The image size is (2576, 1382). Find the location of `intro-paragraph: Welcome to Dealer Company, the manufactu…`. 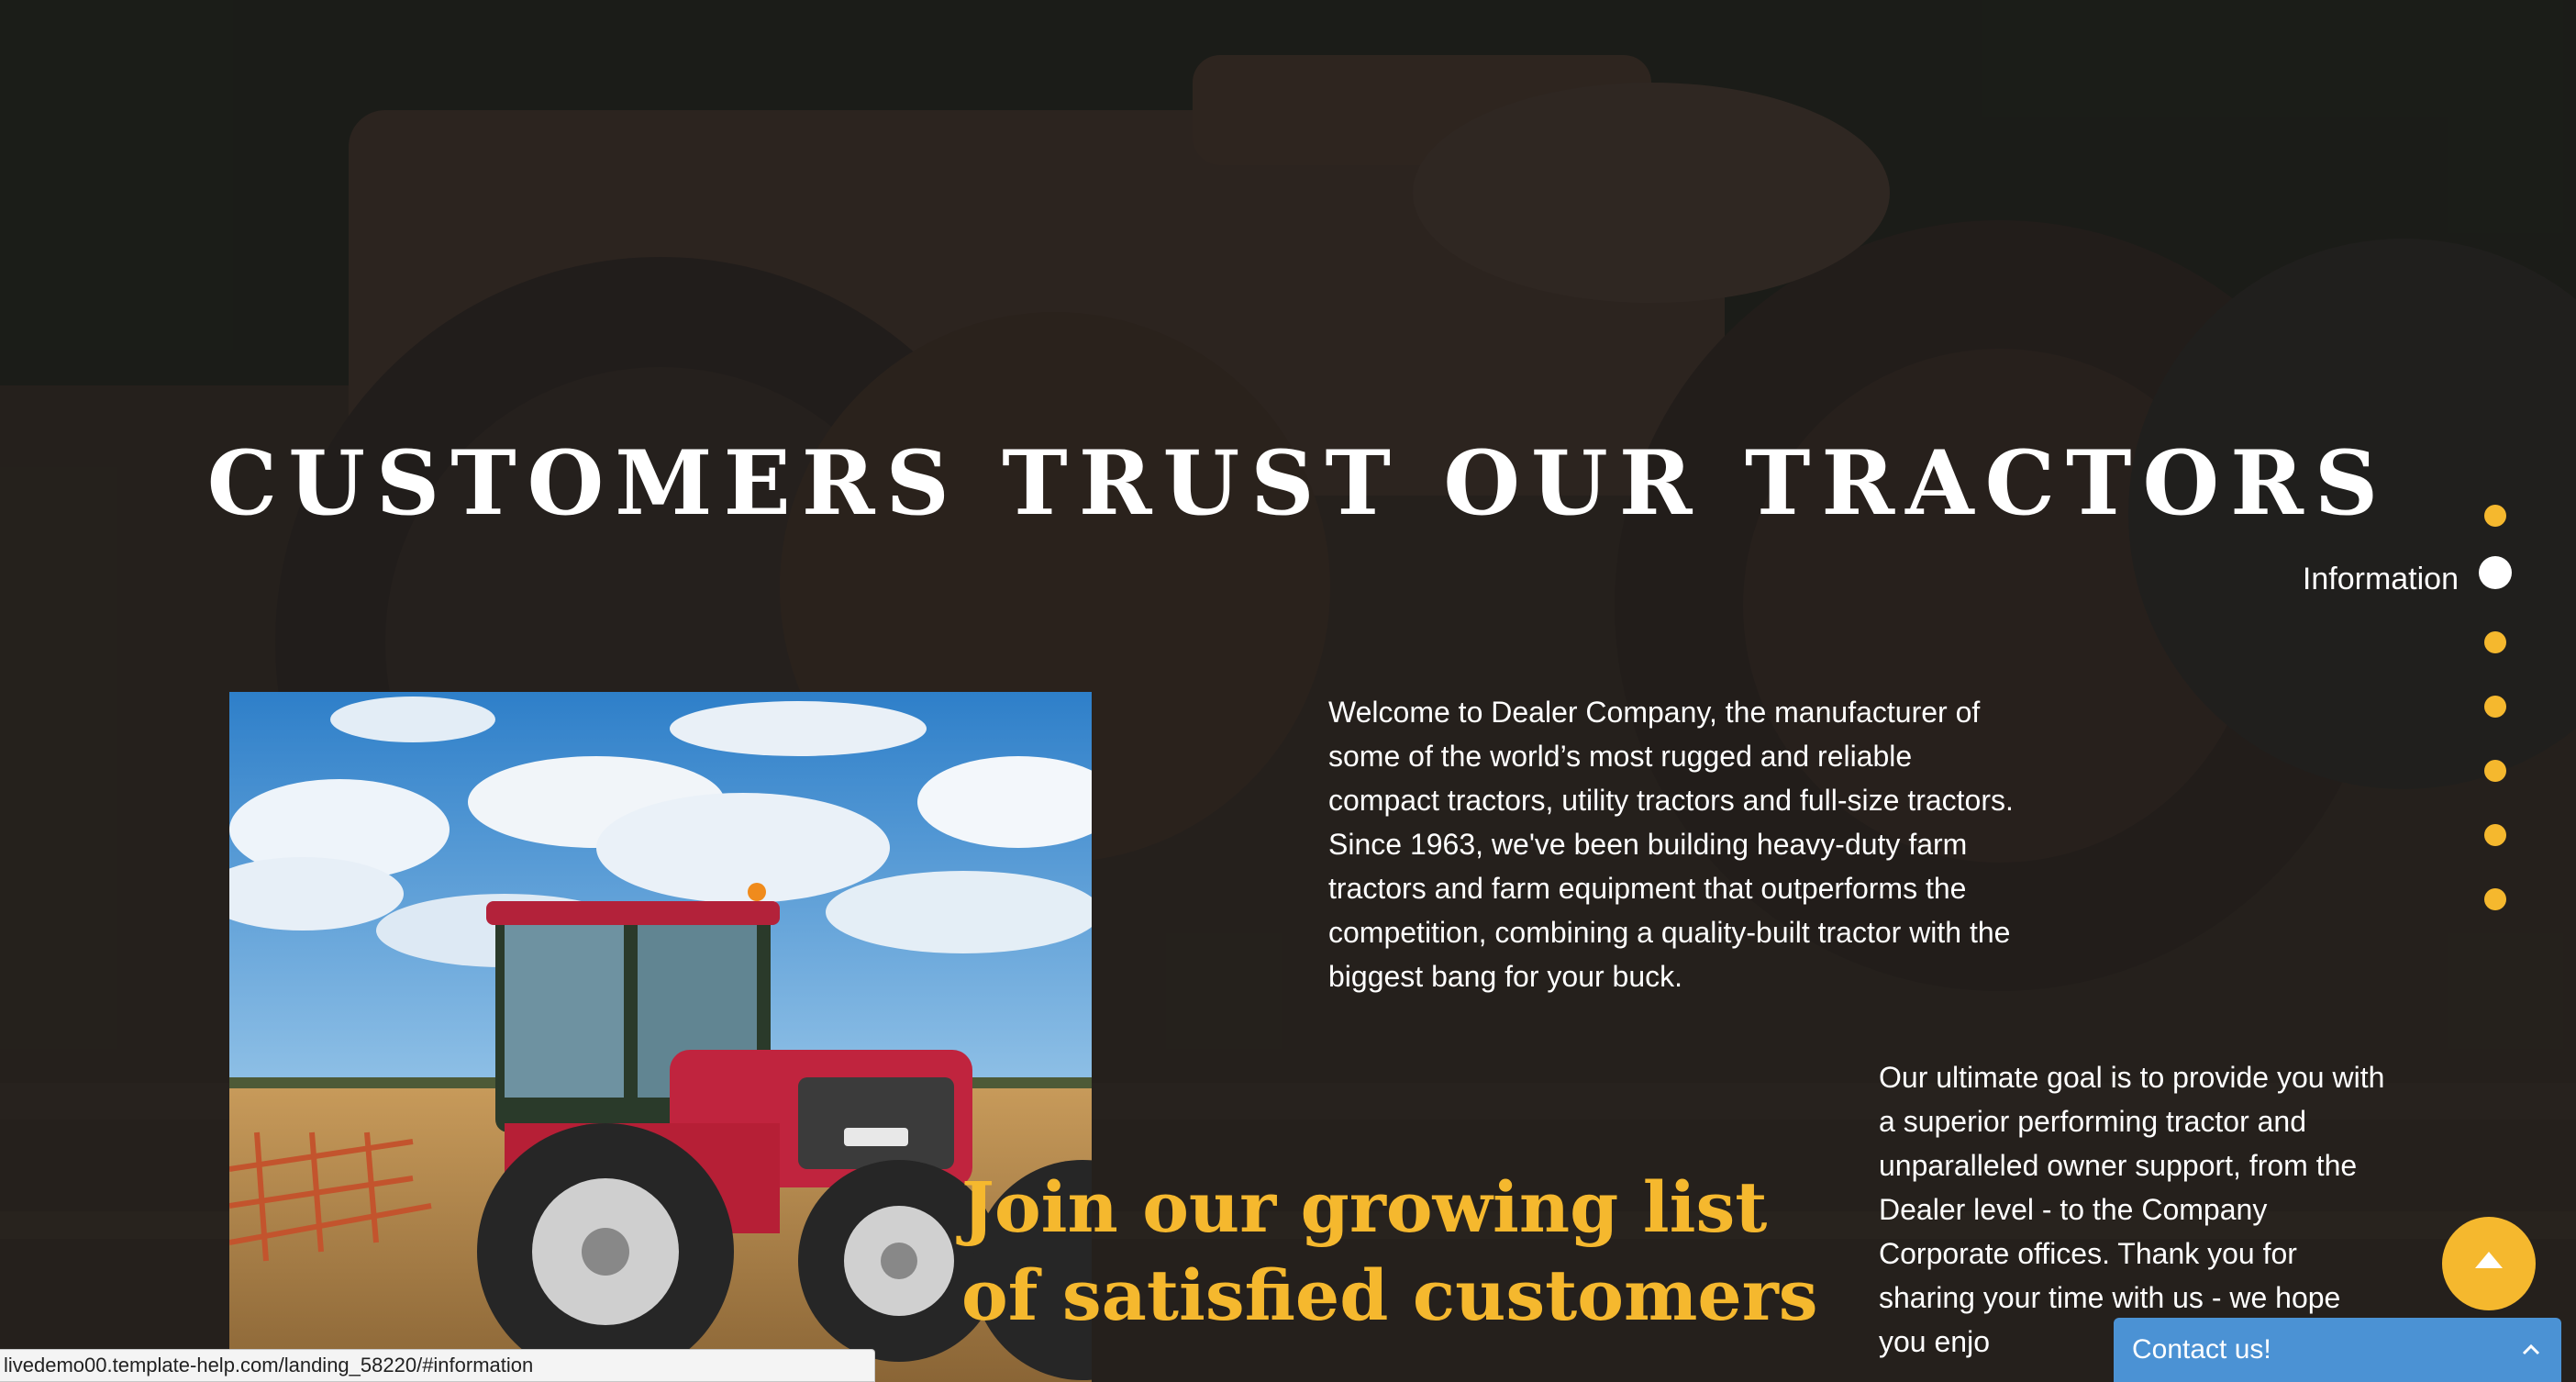

intro-paragraph: Welcome to Dealer Company, the manufactu… is located at coordinates (1671, 844).